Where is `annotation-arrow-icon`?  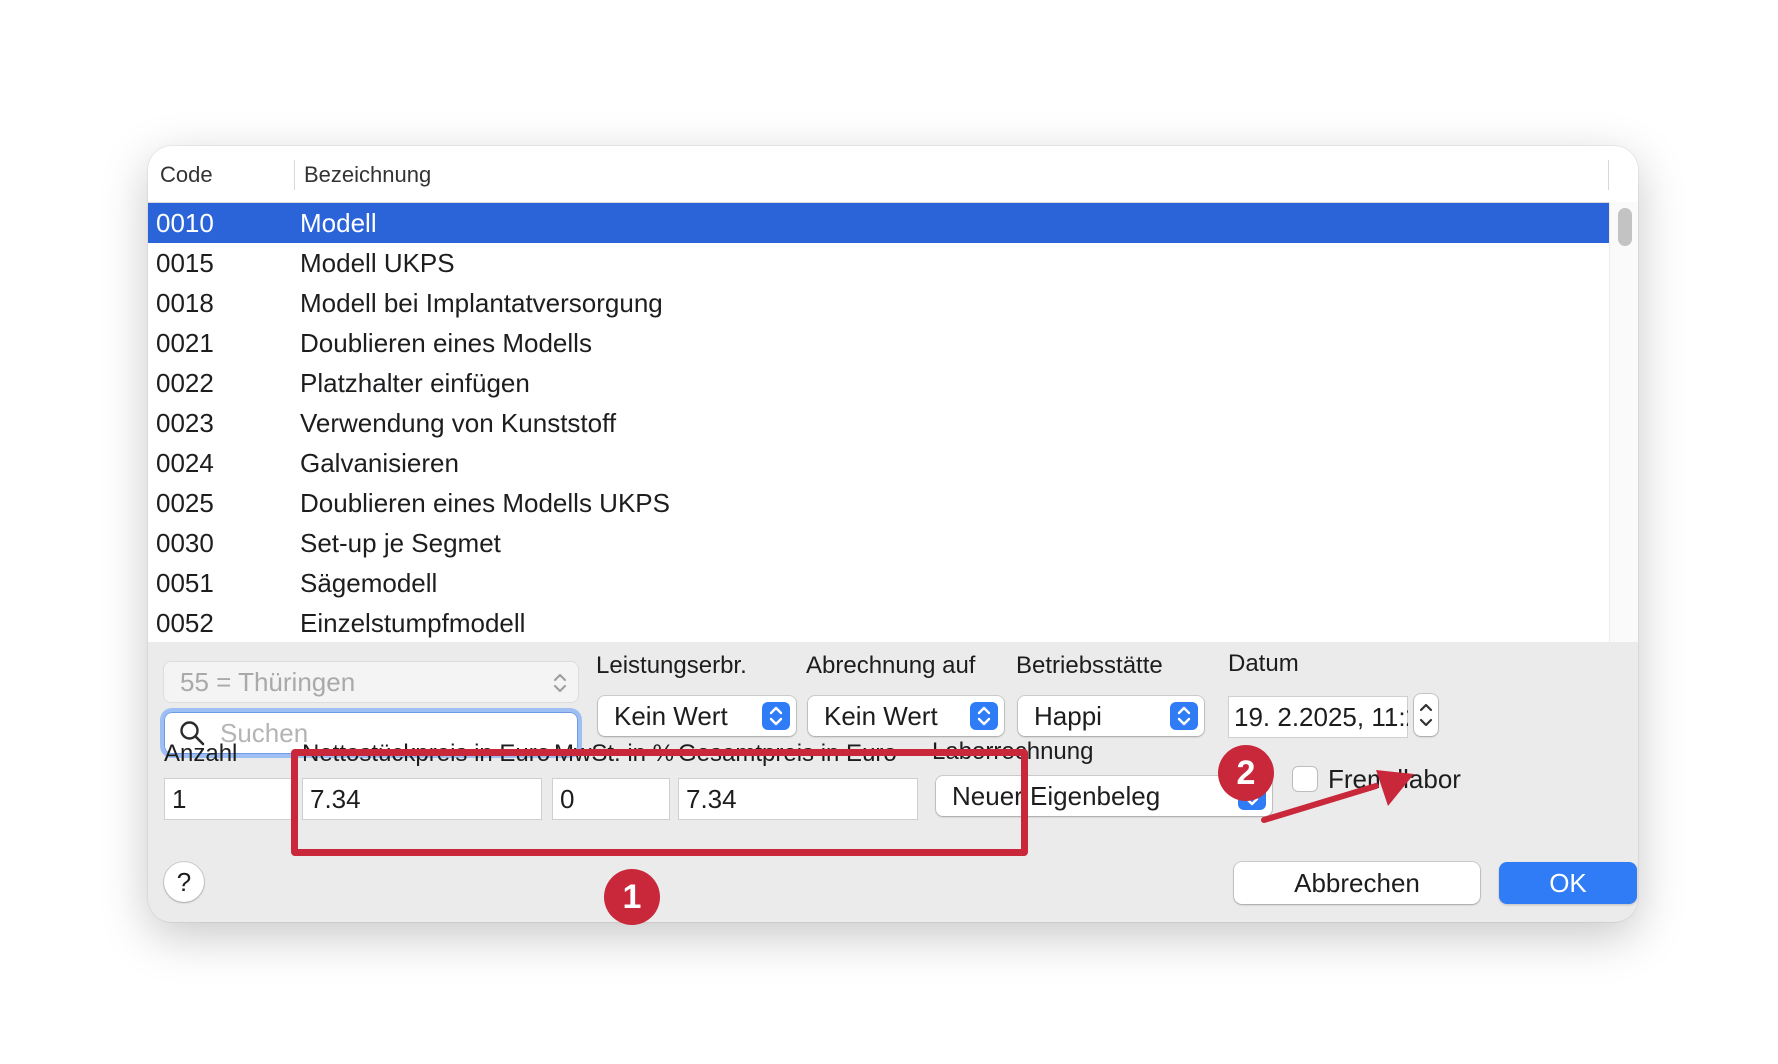 annotation-arrow-icon is located at coordinates (1337, 796).